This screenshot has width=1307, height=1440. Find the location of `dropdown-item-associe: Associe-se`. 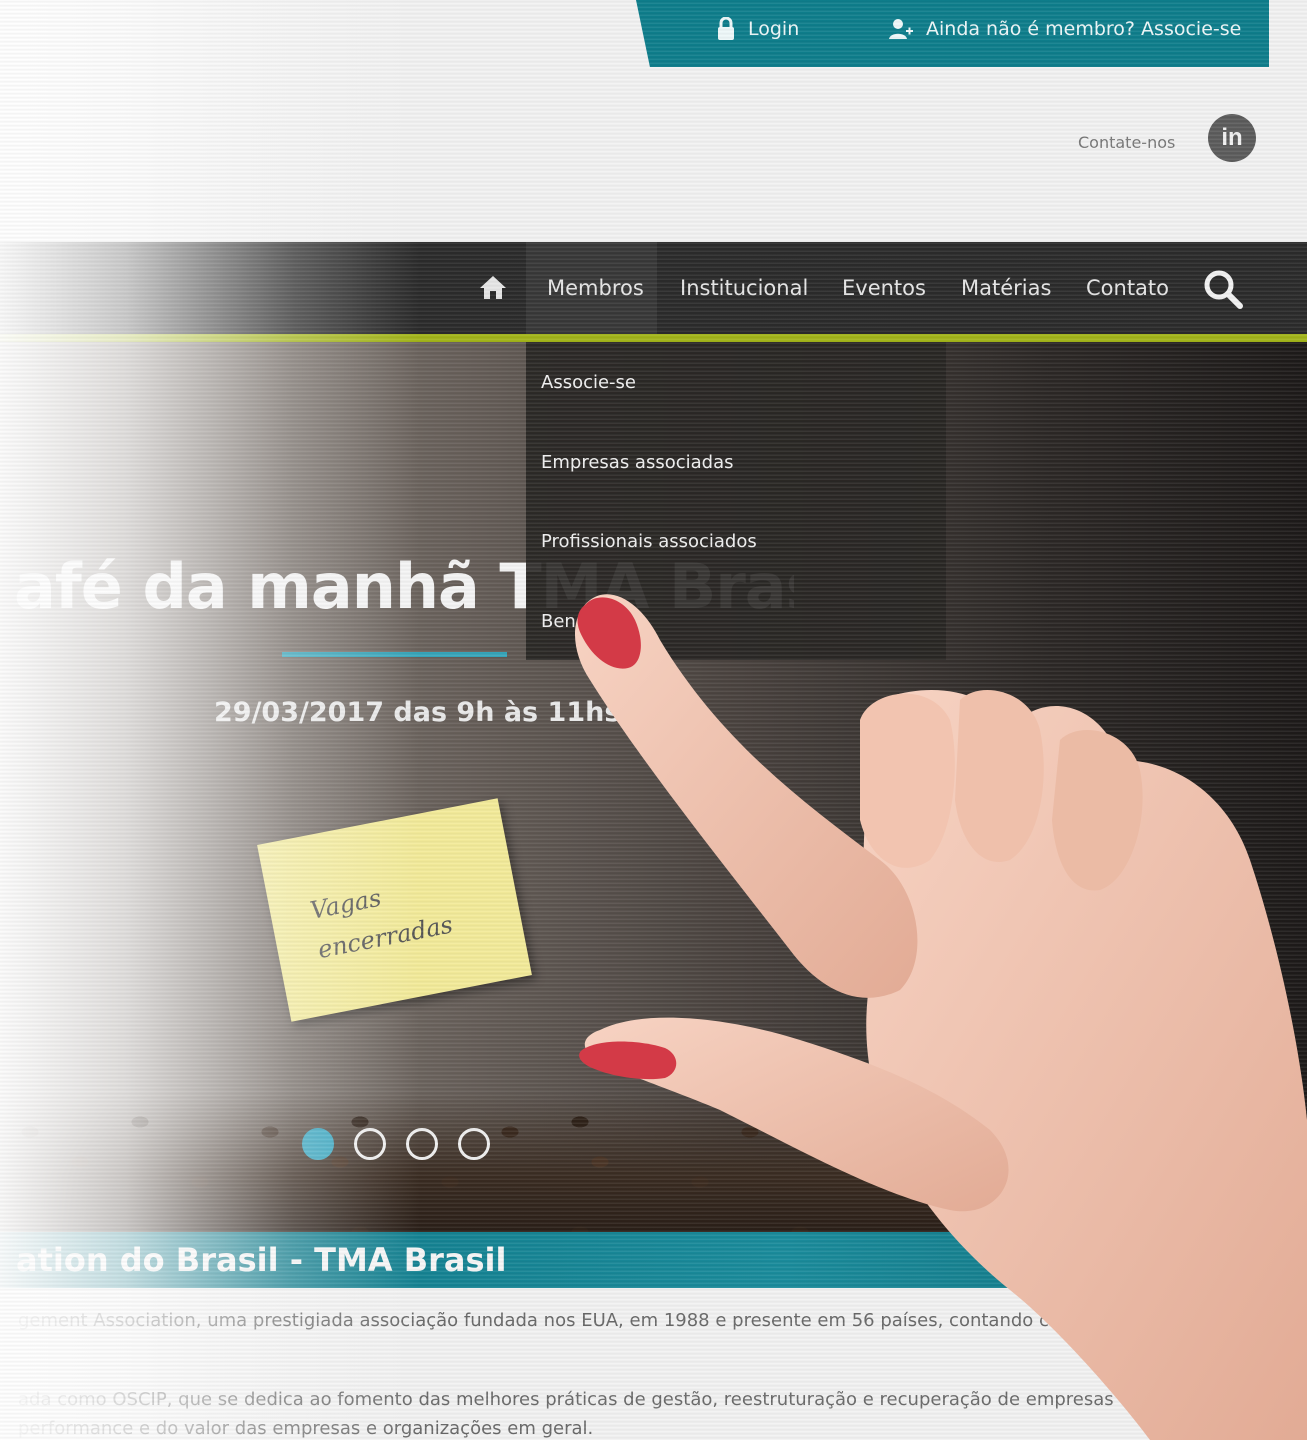

dropdown-item-associe: Associe-se is located at coordinates (588, 382).